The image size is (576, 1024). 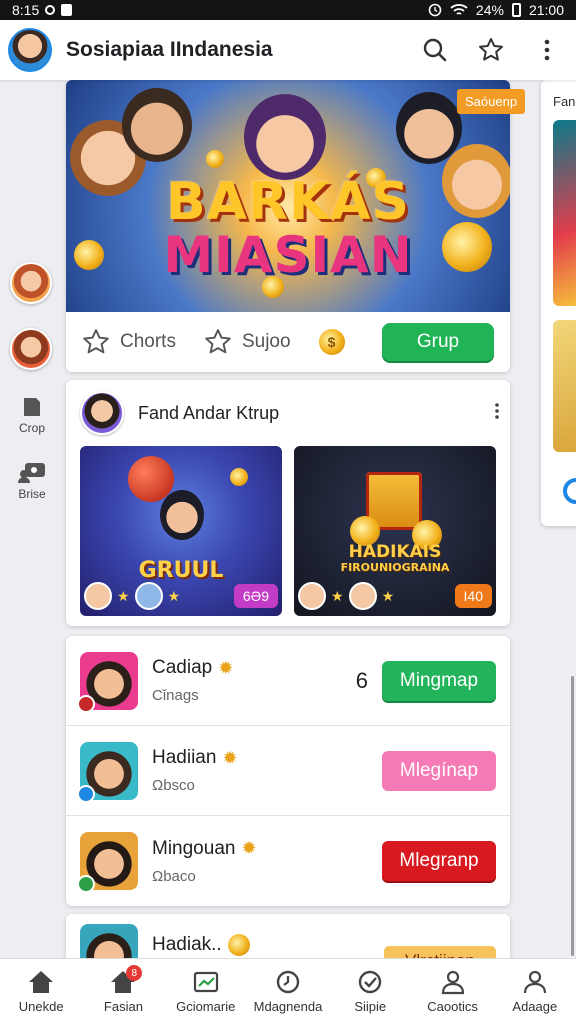 I want to click on list-item-count: 6, so click(x=361, y=680).